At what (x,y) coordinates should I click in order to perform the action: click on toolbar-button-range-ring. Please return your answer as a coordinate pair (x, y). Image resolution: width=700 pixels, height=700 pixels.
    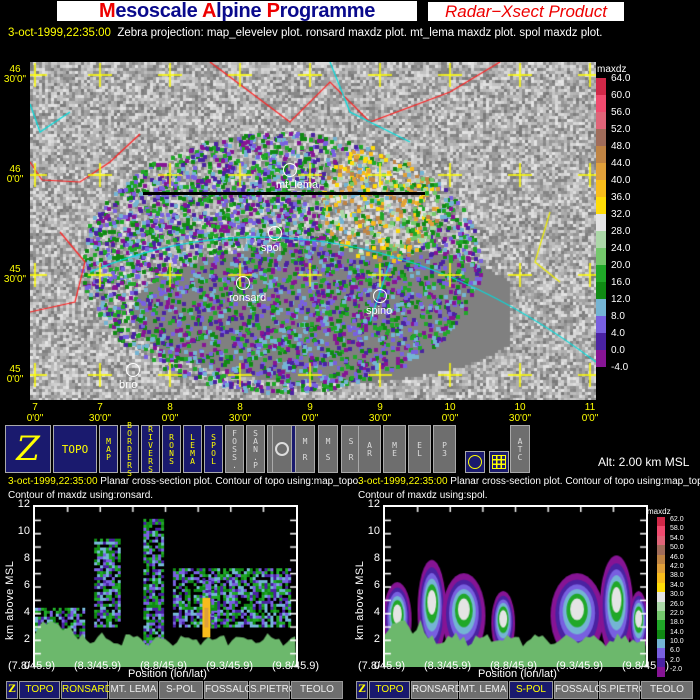
    Looking at the image, I should click on (475, 462).